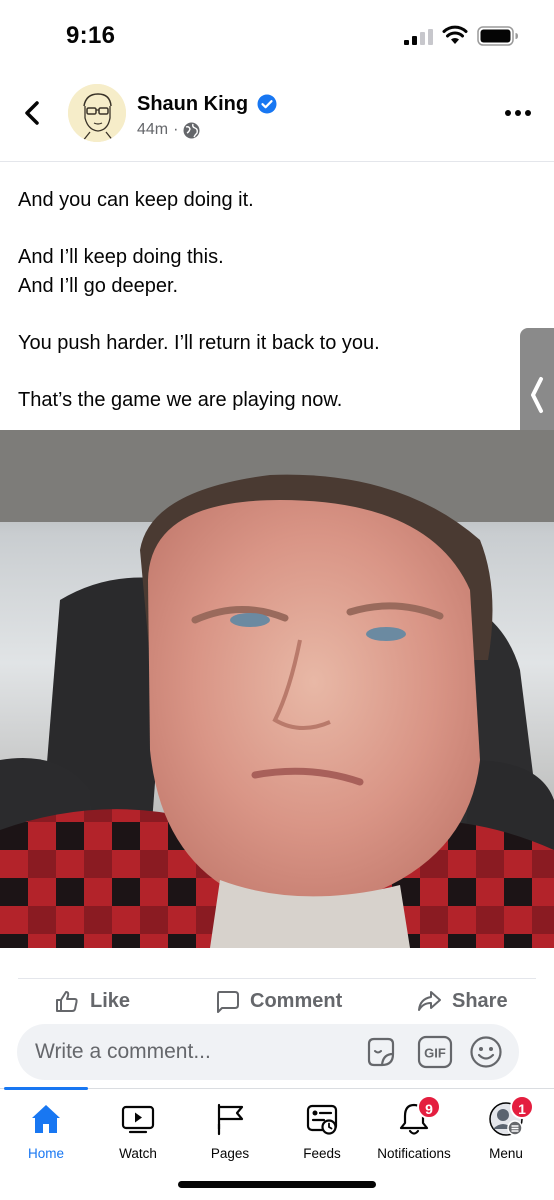 The width and height of the screenshot is (554, 1200). I want to click on post-paragraph: And you can keep doing it., so click(136, 200).